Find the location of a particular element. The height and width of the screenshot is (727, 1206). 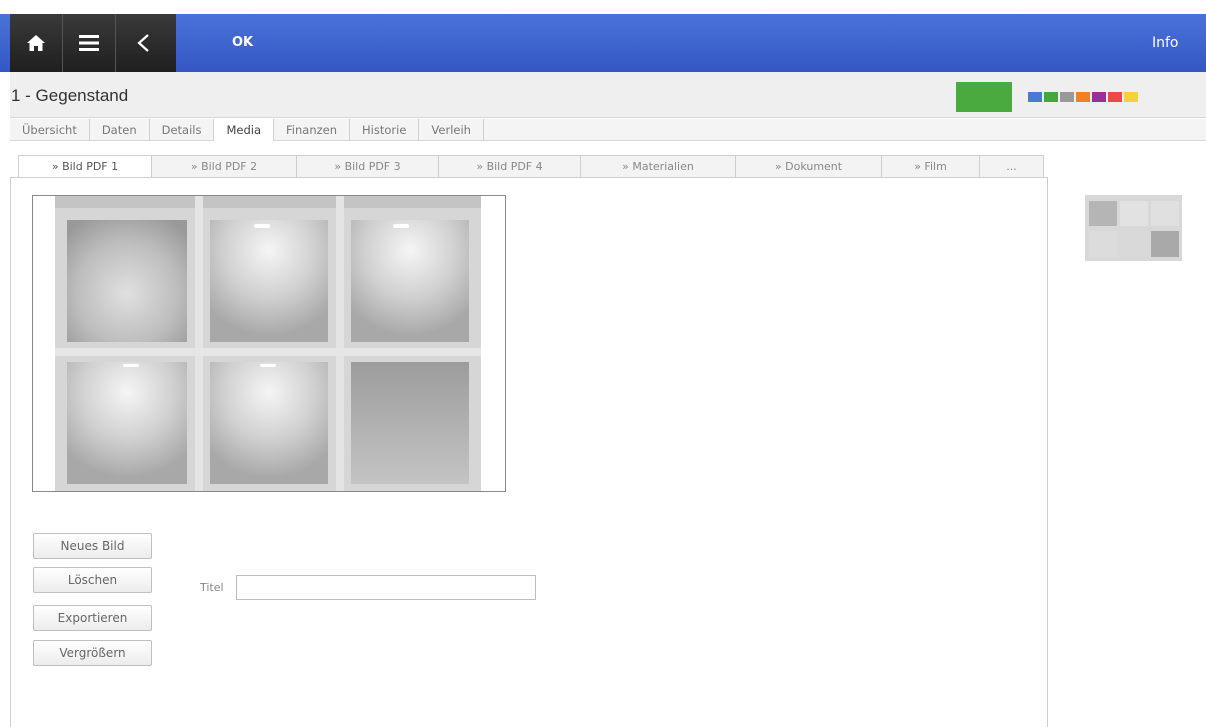

back-button is located at coordinates (142, 43).